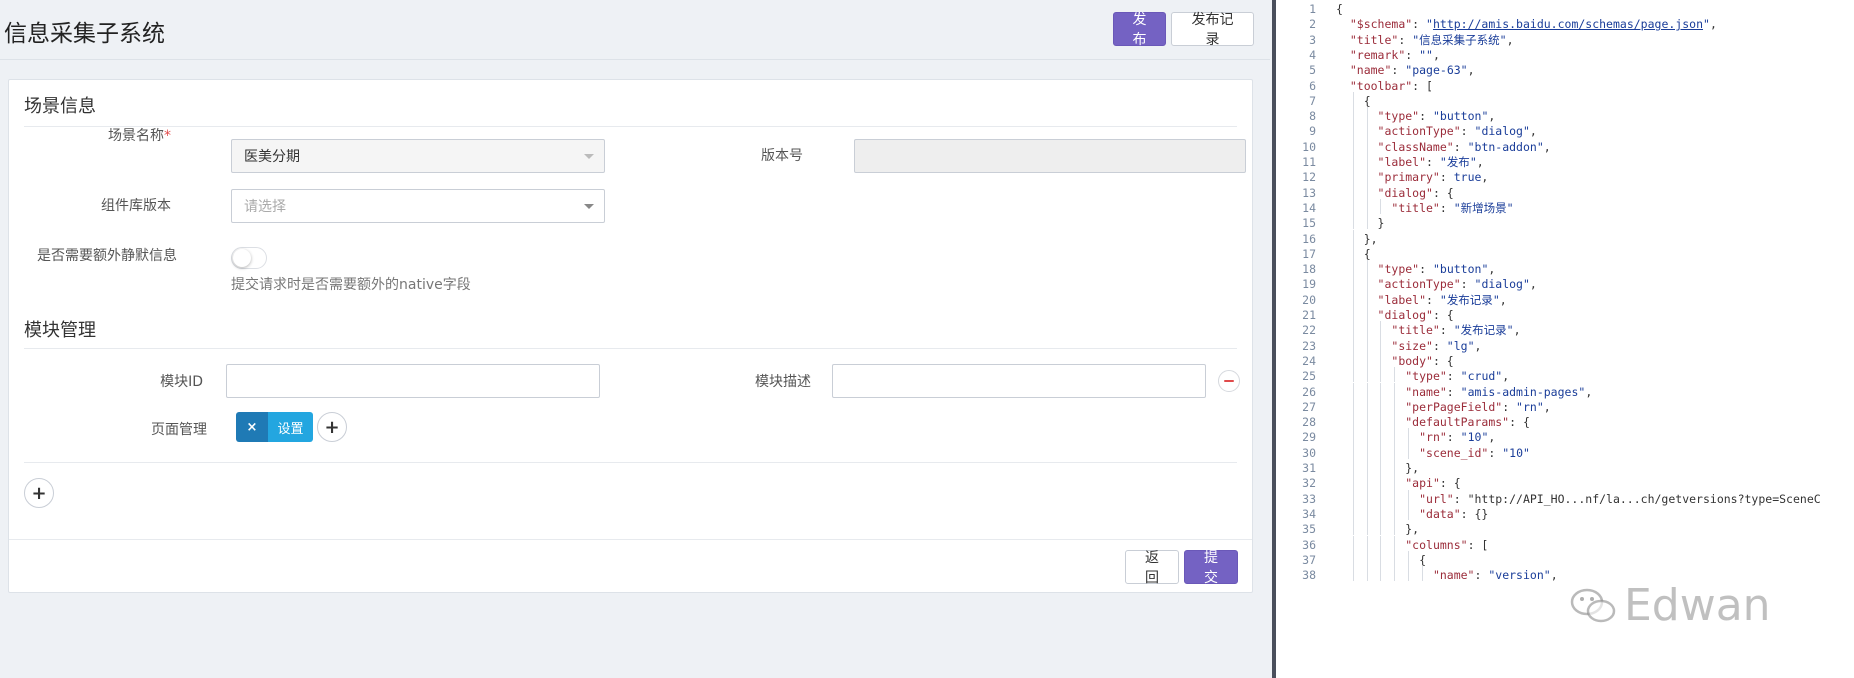 The image size is (1854, 678). Describe the element at coordinates (1229, 381) in the screenshot. I see `remove-module-button` at that location.